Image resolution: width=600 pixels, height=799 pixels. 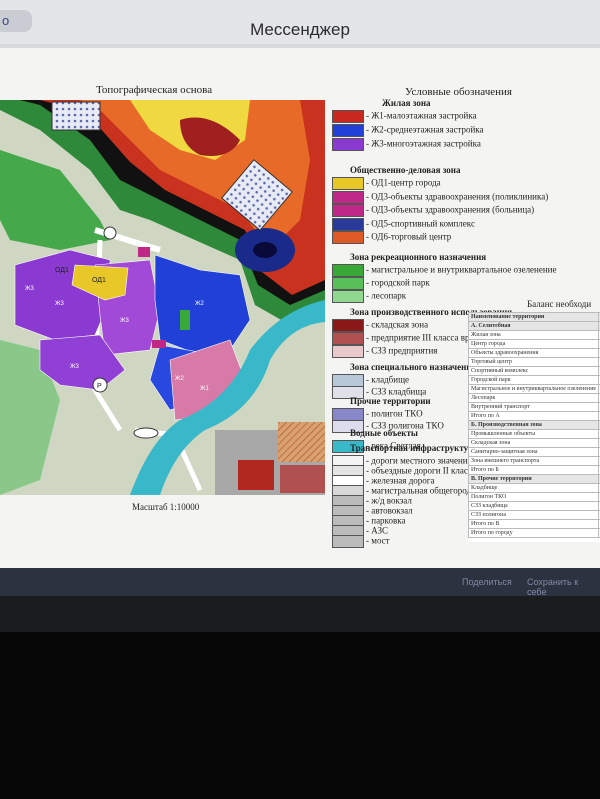 I want to click on legend-label: - Ж3-многоэтажная застройка, so click(x=423, y=143).